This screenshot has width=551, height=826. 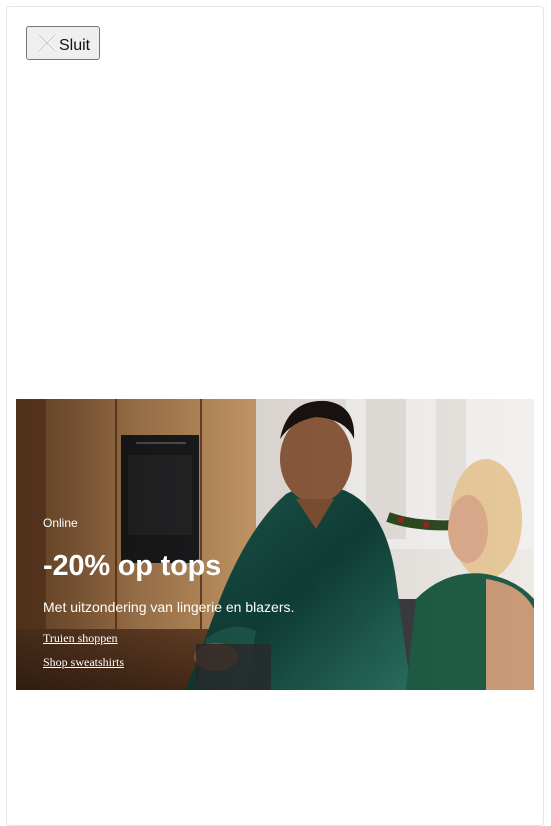 What do you see at coordinates (60, 523) in the screenshot?
I see `promo-eyebrow: Online` at bounding box center [60, 523].